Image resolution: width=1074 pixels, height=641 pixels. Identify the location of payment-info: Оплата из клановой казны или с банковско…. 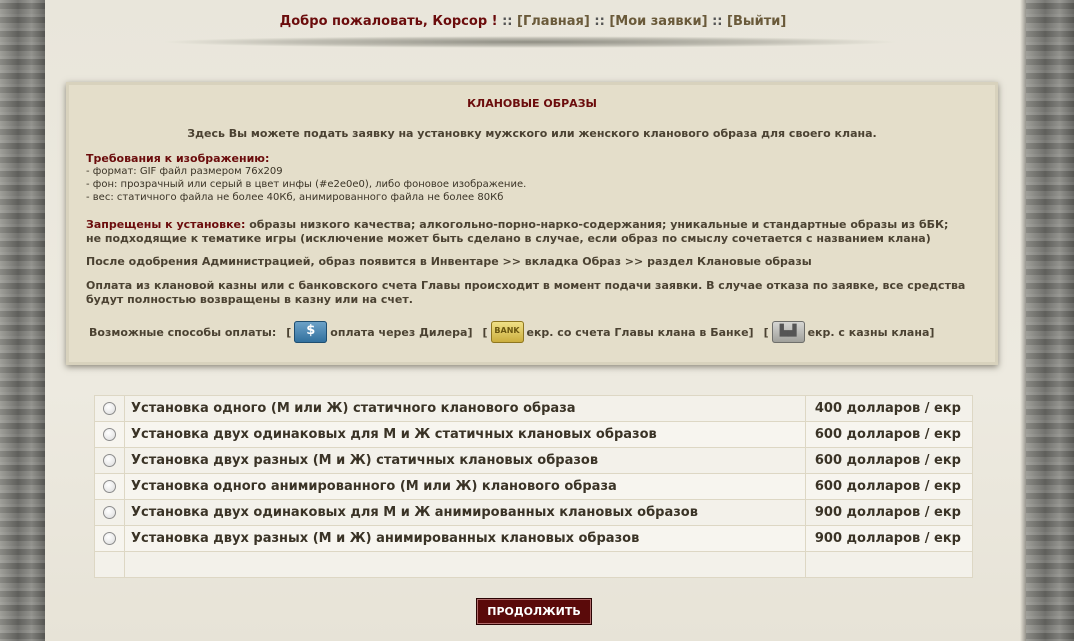
(526, 292).